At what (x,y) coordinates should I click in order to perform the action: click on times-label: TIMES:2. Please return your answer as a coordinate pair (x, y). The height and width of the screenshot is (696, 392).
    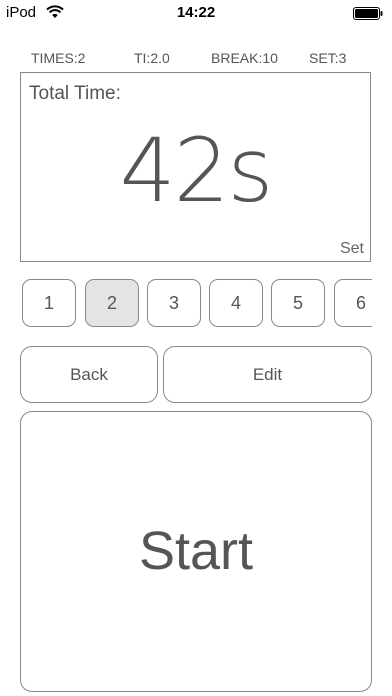
    Looking at the image, I should click on (58, 58).